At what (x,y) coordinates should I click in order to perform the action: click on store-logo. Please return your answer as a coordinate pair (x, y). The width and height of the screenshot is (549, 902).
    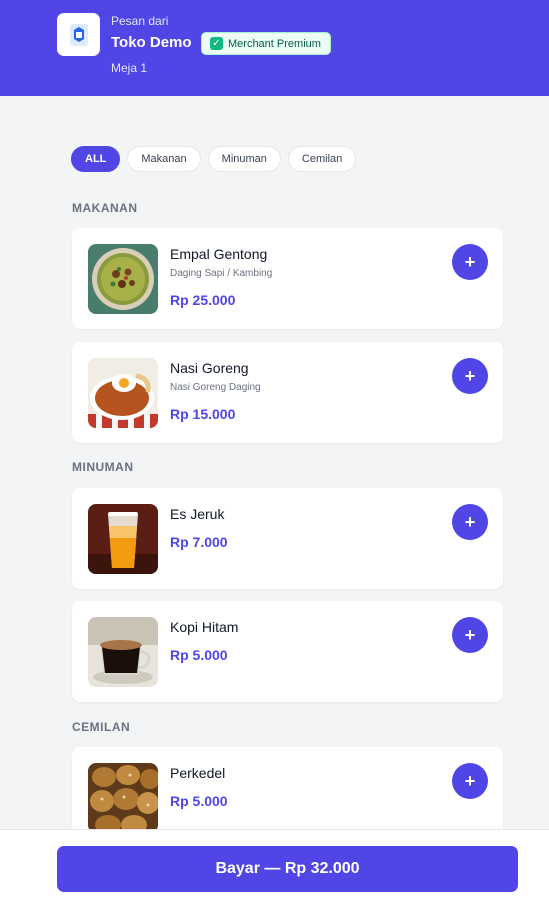
    Looking at the image, I should click on (78, 34).